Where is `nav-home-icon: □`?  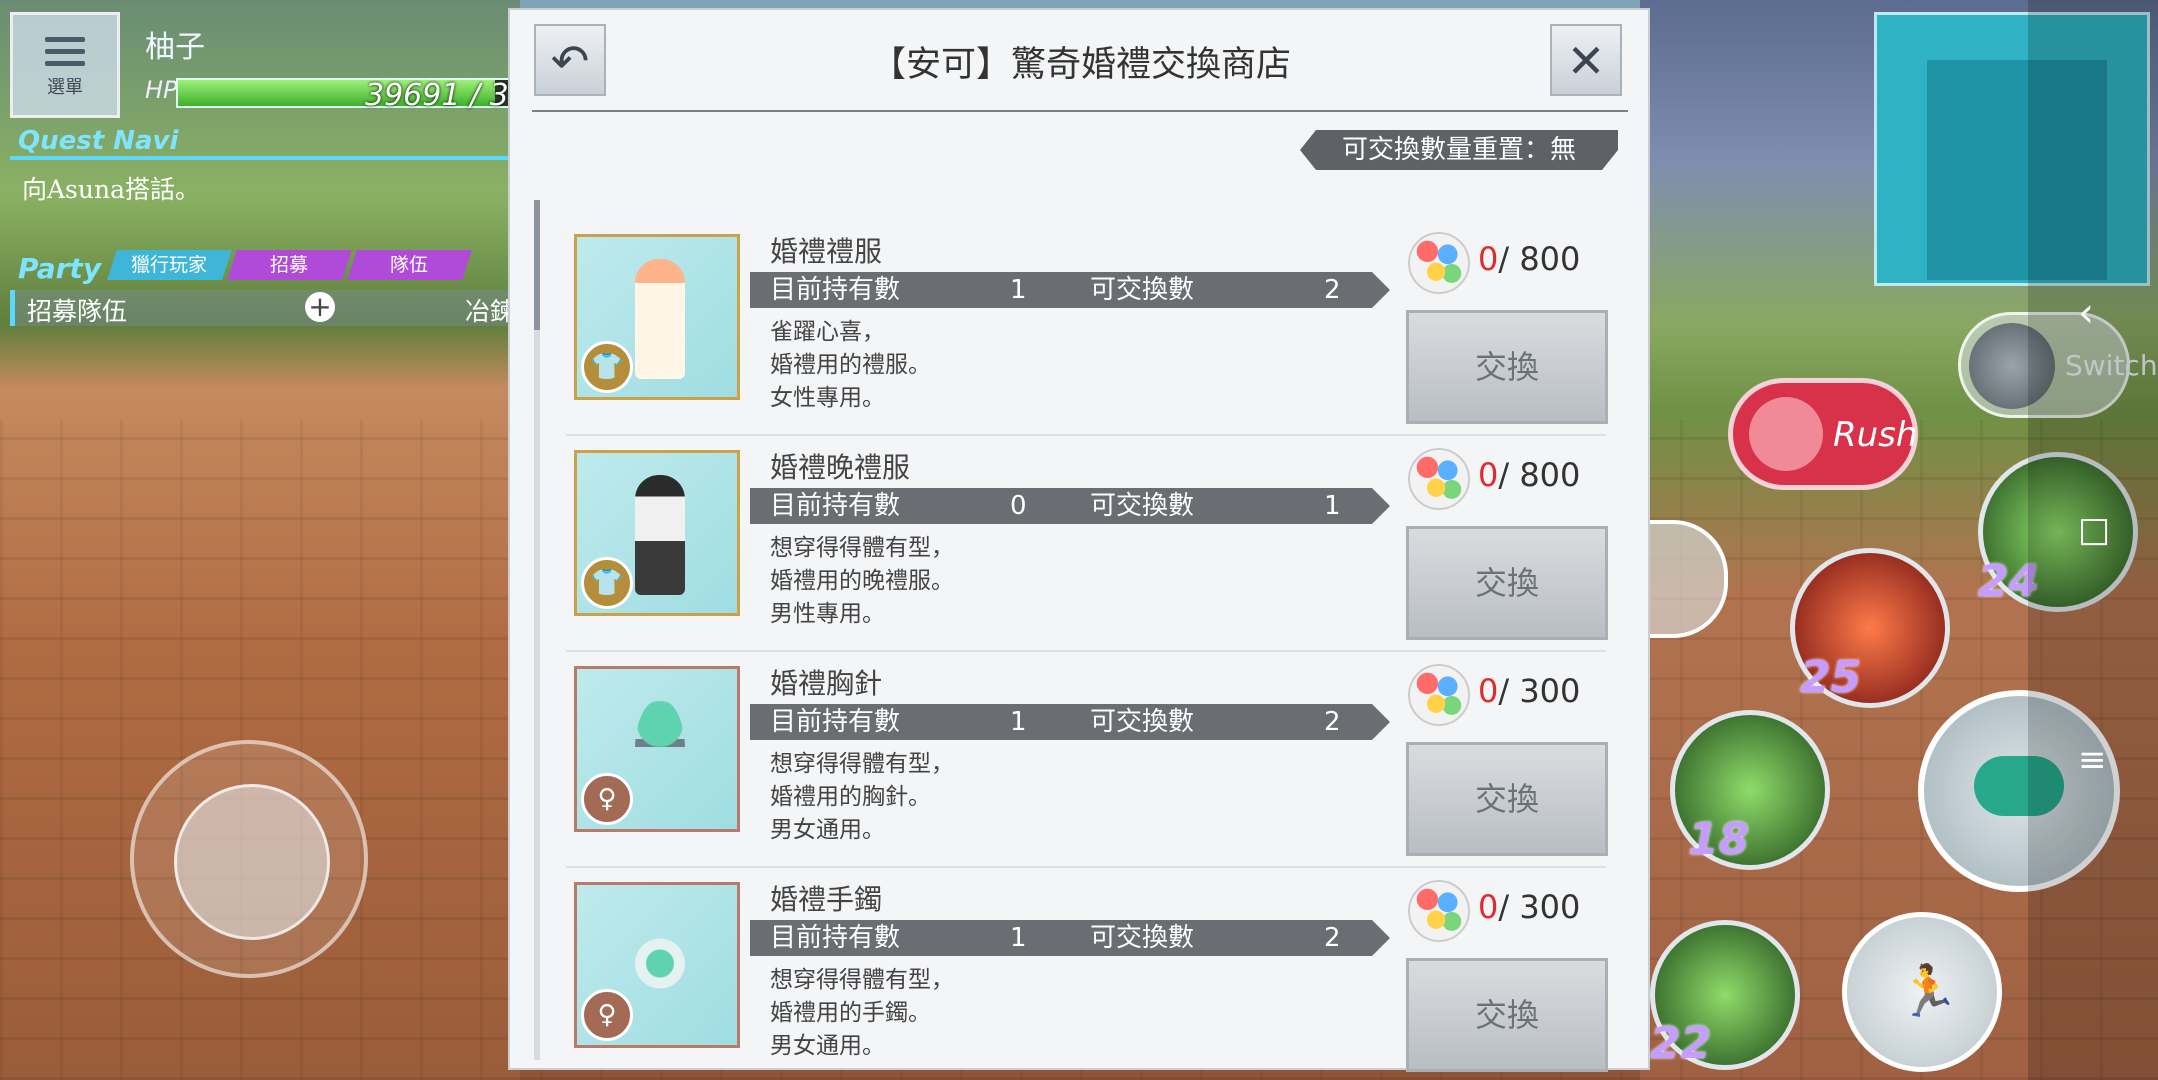
nav-home-icon: □ is located at coordinates (2094, 530).